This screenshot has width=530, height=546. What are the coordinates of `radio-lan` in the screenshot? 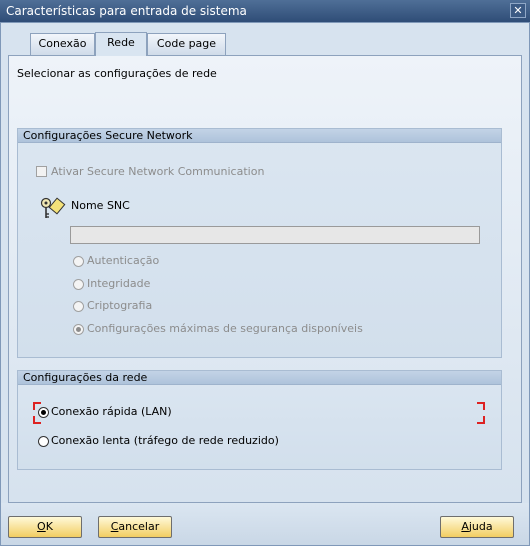 It's located at (43, 412).